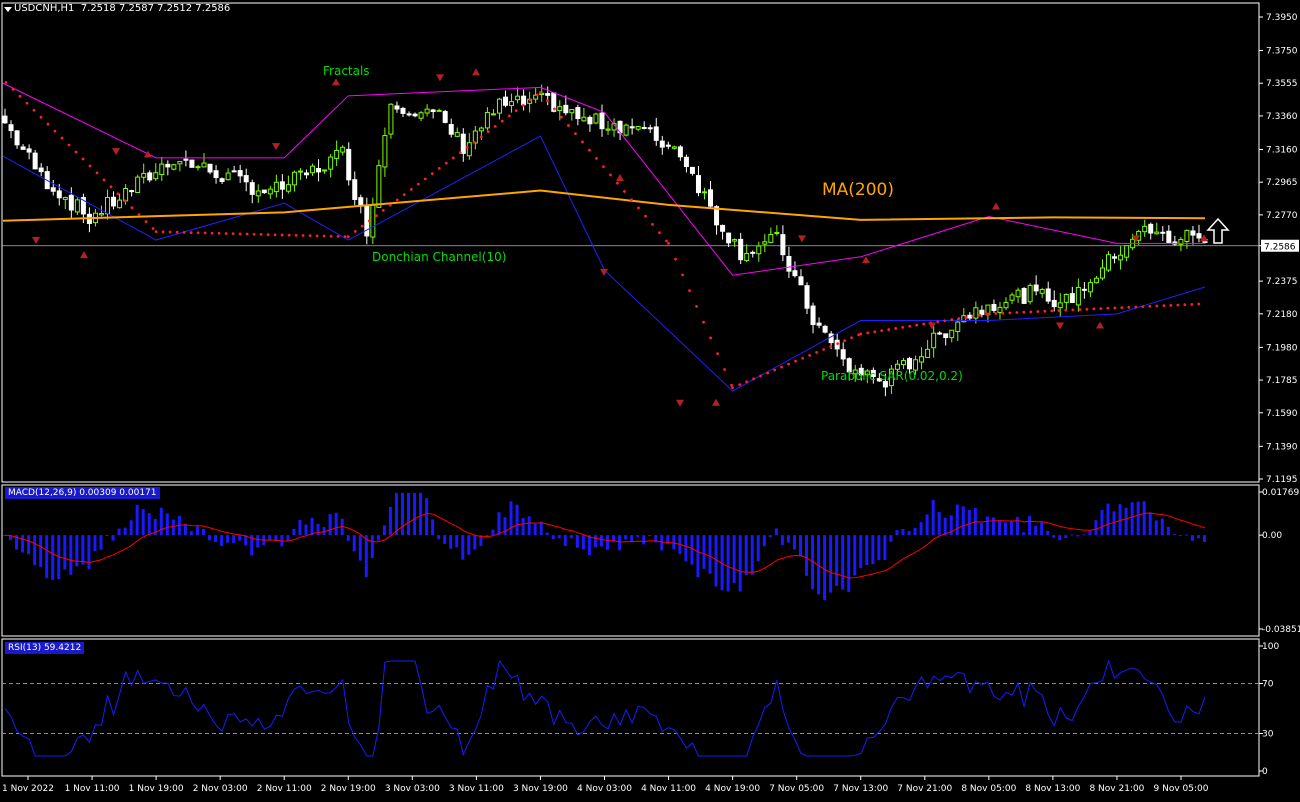  I want to click on ohlc-values: 7.2518 7.2587 7.2512 7.2586, so click(155, 8).